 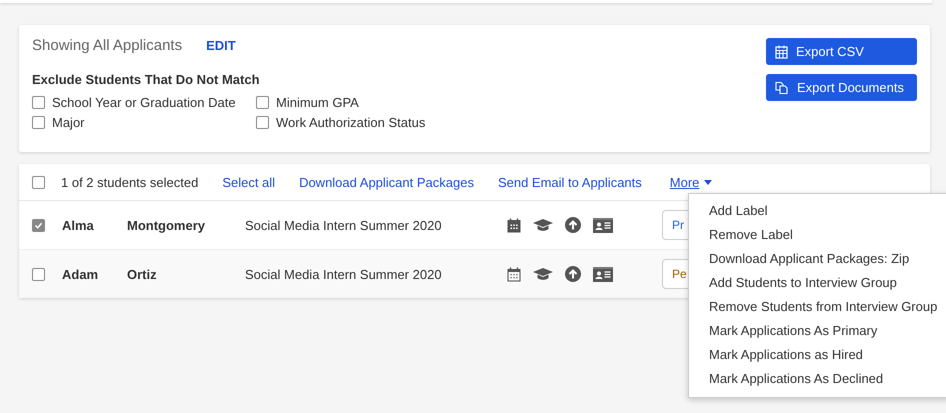 I want to click on filter-title: Showing All Applicants, so click(x=107, y=45).